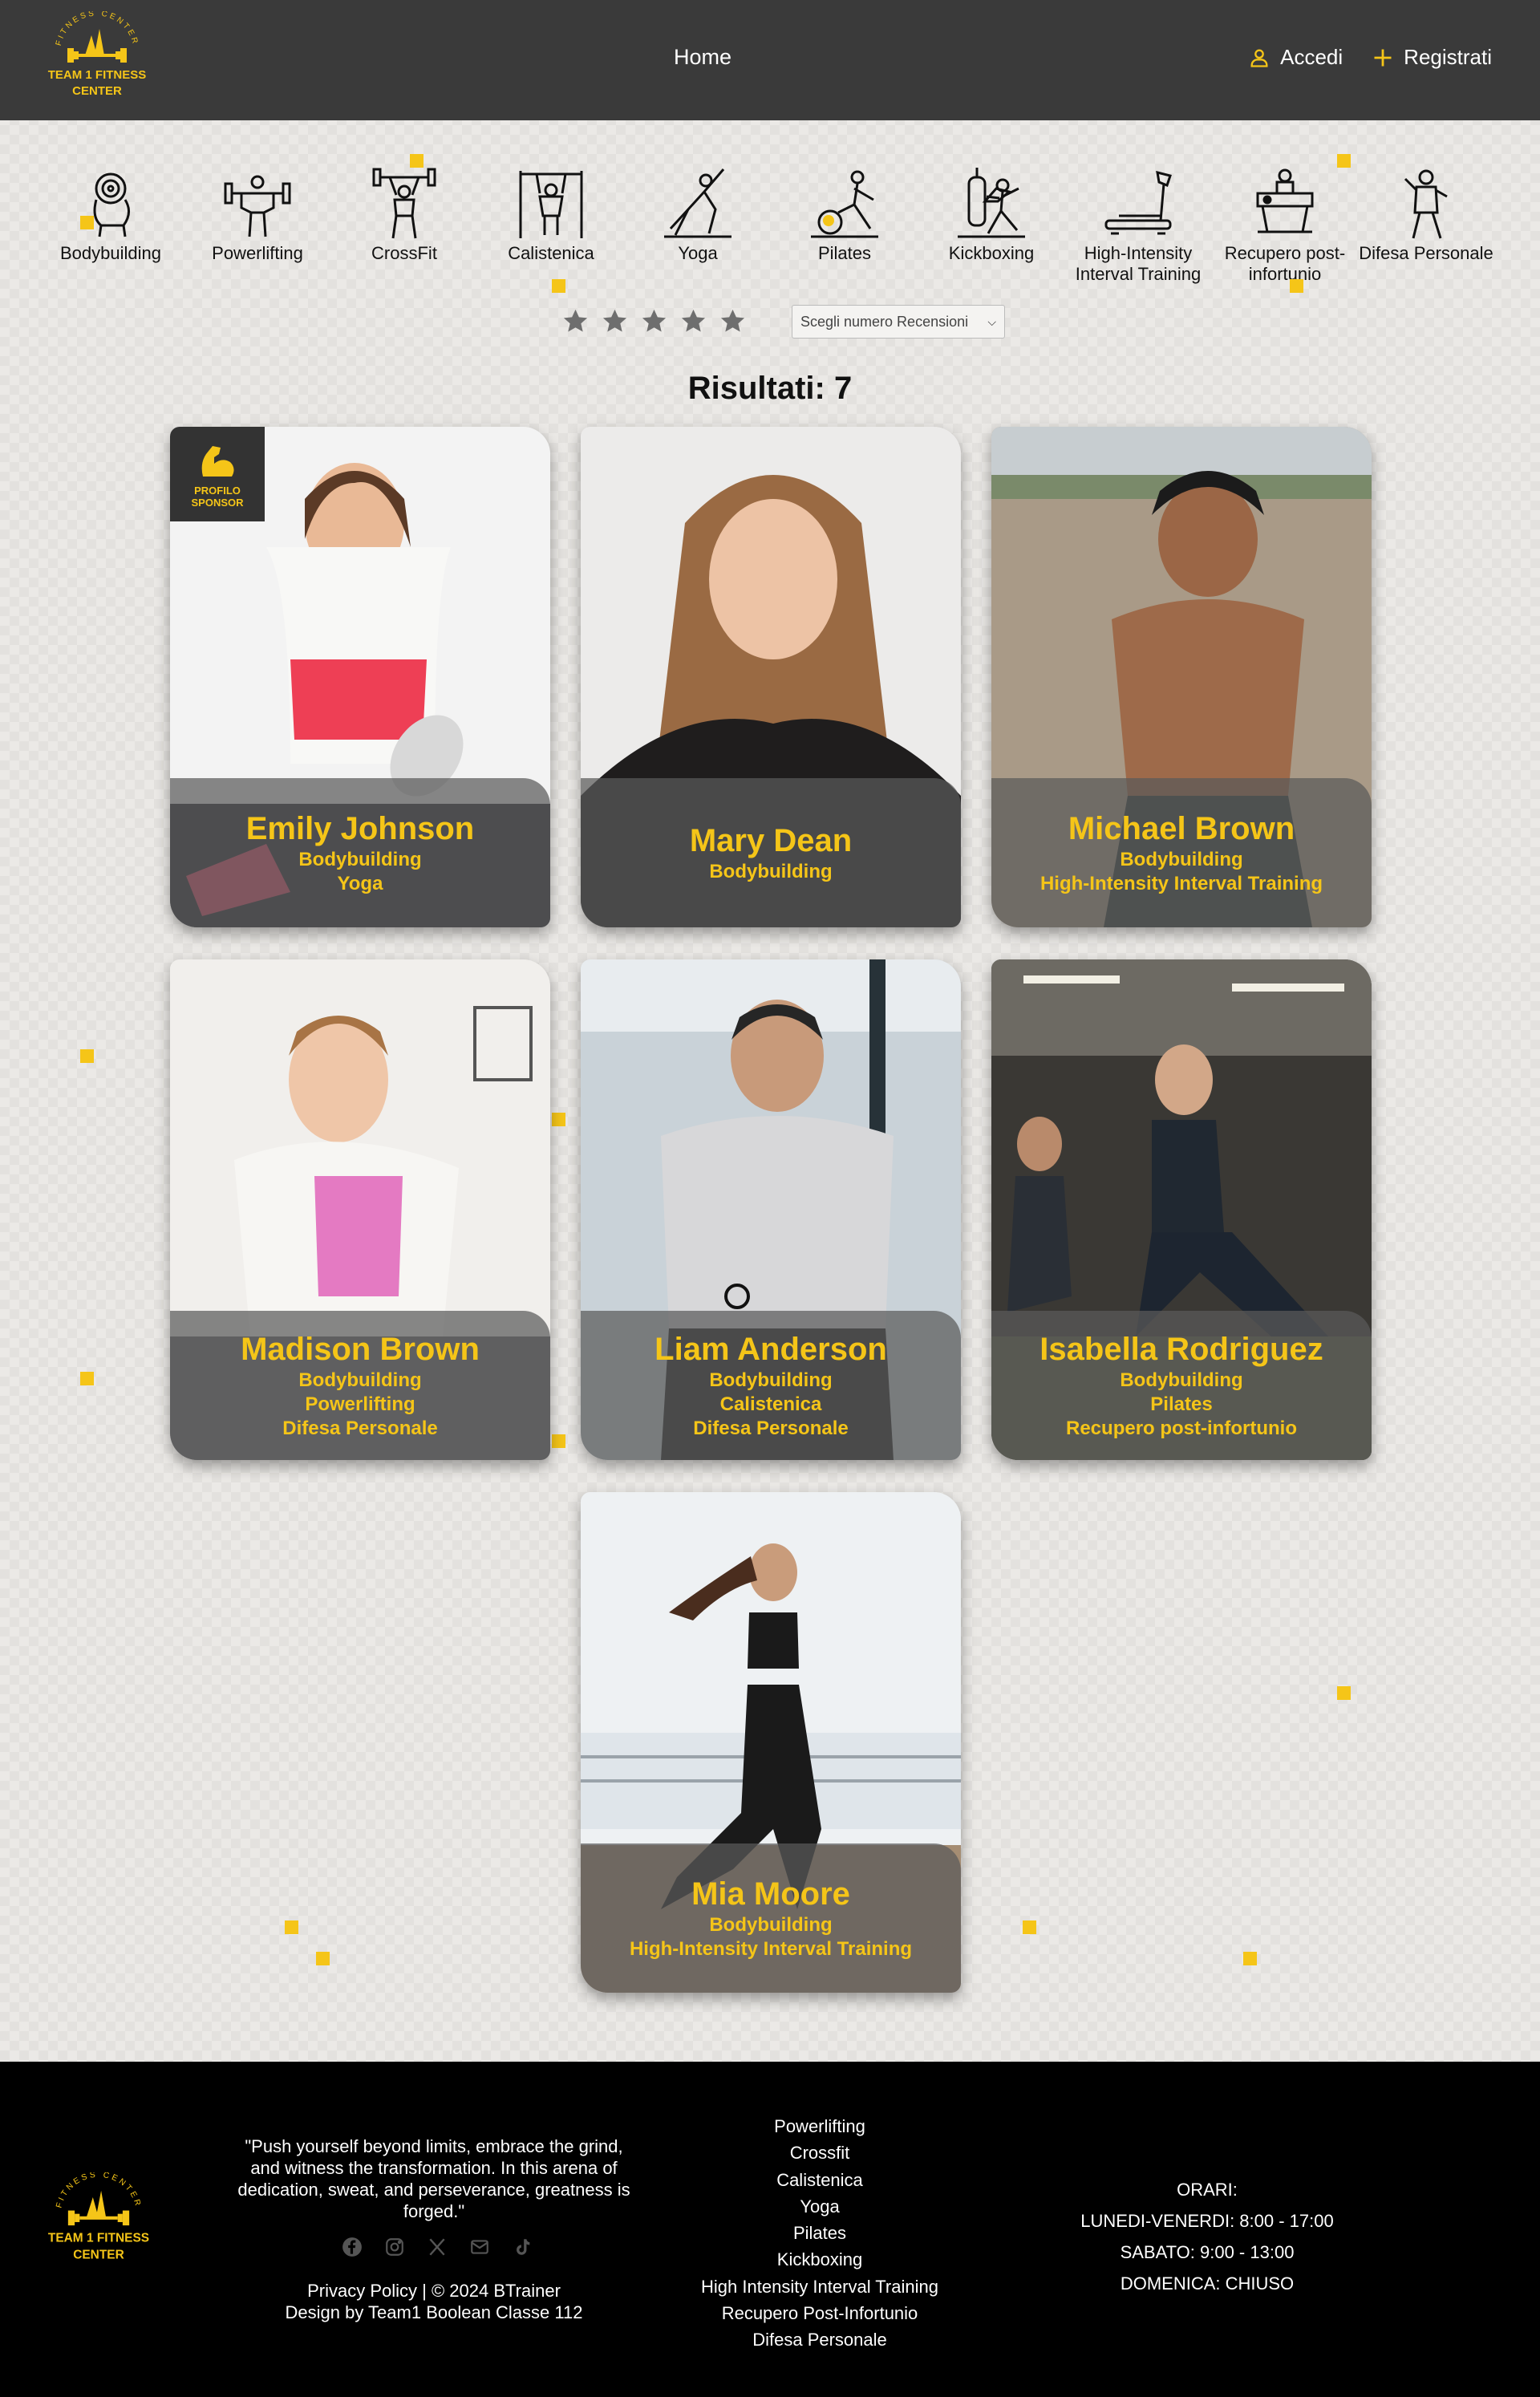 Image resolution: width=1540 pixels, height=2397 pixels. Describe the element at coordinates (1181, 828) in the screenshot. I see `trainer-name: Michael Brown` at that location.